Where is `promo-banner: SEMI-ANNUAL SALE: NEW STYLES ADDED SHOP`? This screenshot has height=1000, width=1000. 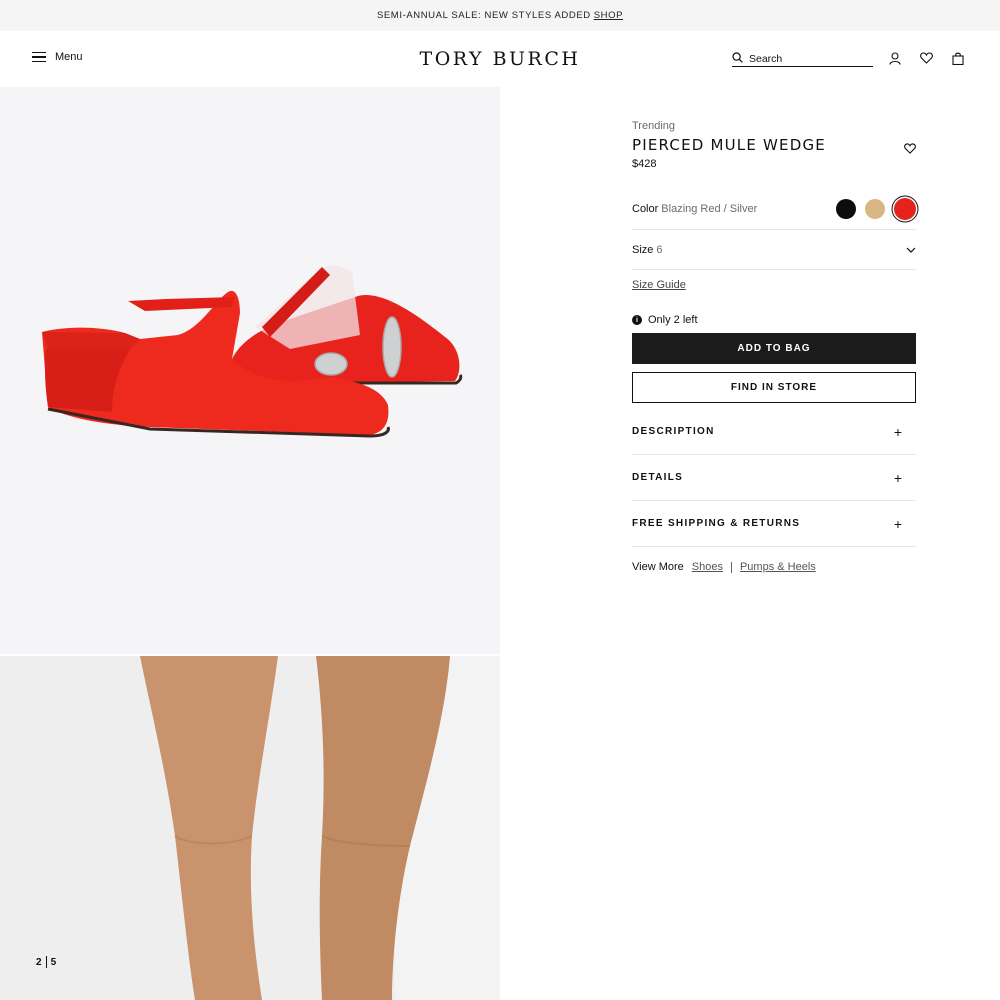
promo-banner: SEMI-ANNUAL SALE: NEW STYLES ADDED SHOP is located at coordinates (500, 15).